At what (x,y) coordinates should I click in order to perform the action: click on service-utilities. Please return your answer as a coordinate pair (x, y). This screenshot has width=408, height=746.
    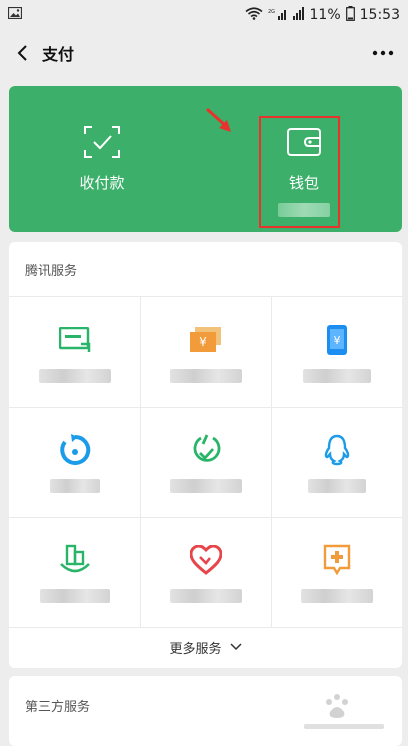
    Looking at the image, I should click on (205, 462).